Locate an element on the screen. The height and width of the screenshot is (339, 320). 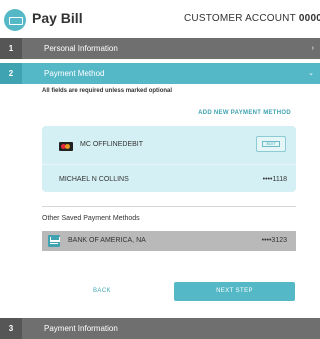
edit-card-button: EDIT is located at coordinates (271, 144).